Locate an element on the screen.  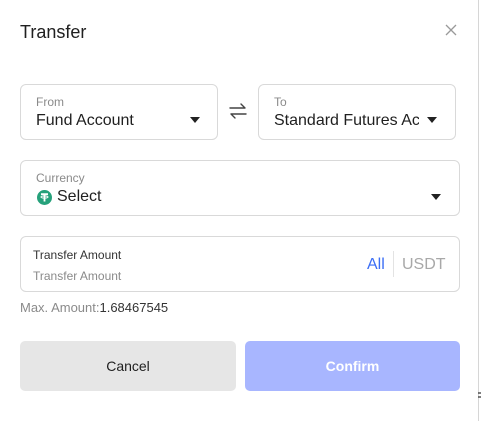
to-account-select: To Standard Futures Account is located at coordinates (357, 112).